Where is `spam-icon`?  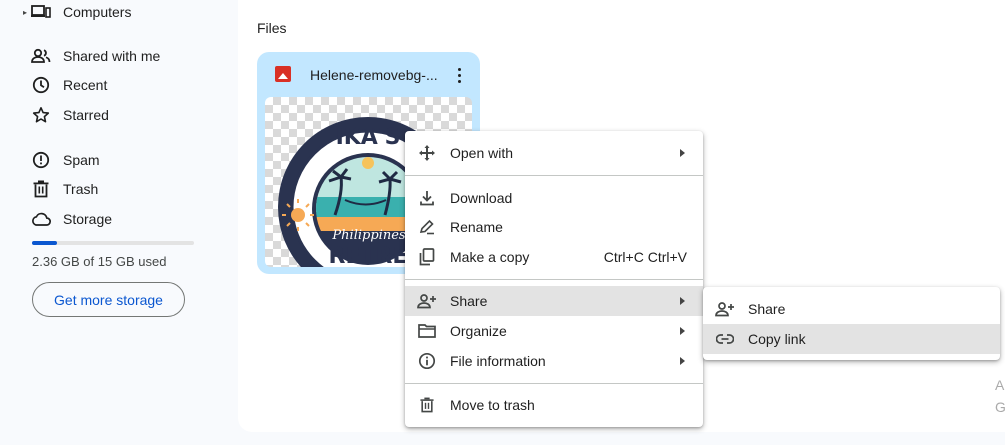 spam-icon is located at coordinates (41, 160).